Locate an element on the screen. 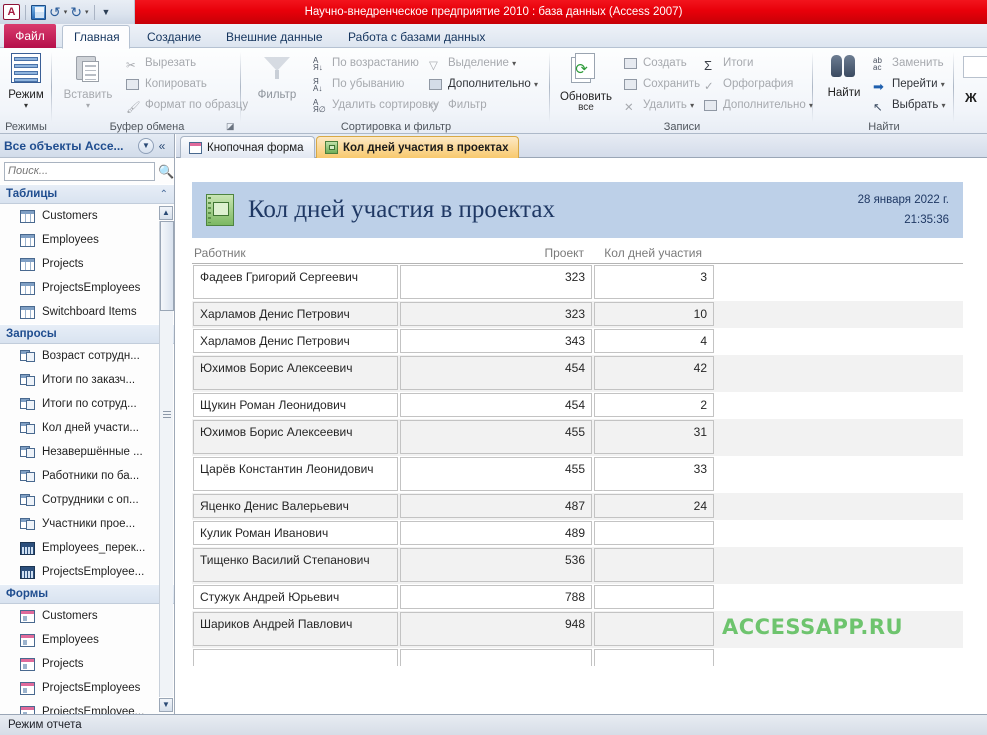 The width and height of the screenshot is (987, 735). table-row: Кулик Роман Иванович 489 is located at coordinates (577, 533).